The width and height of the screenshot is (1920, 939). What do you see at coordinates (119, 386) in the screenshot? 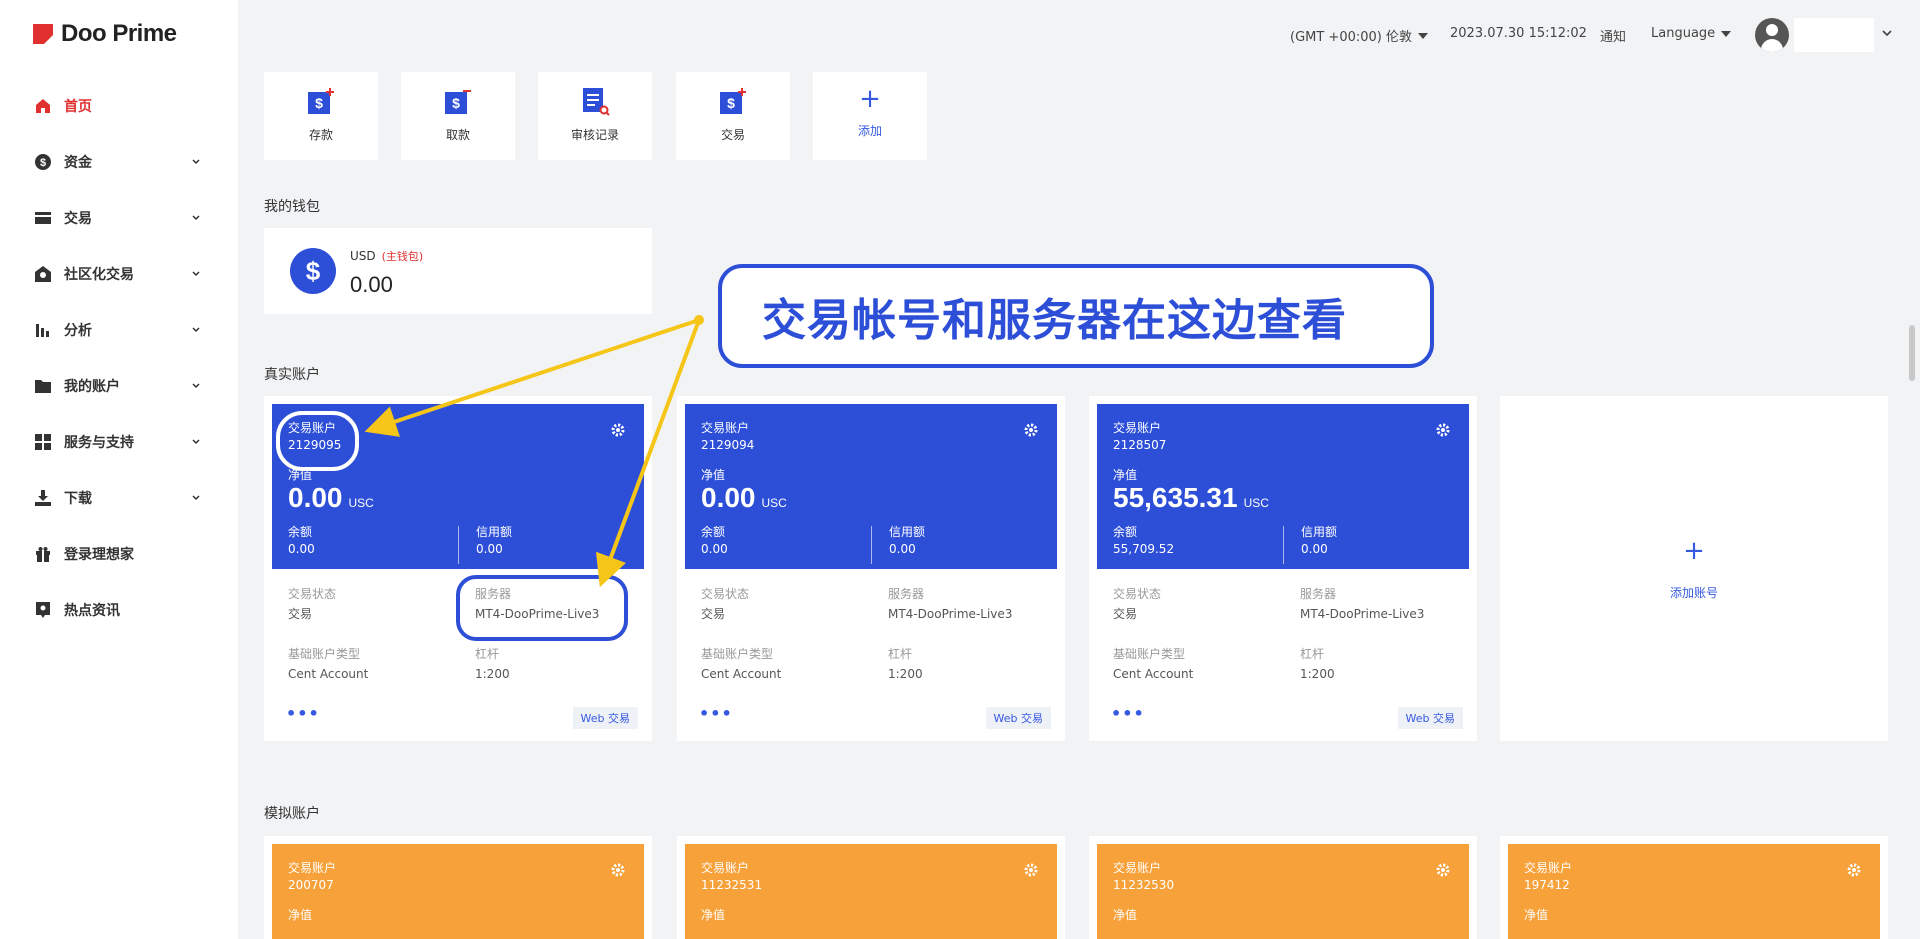
I see `sidebar-item-my-account: 我的账户` at bounding box center [119, 386].